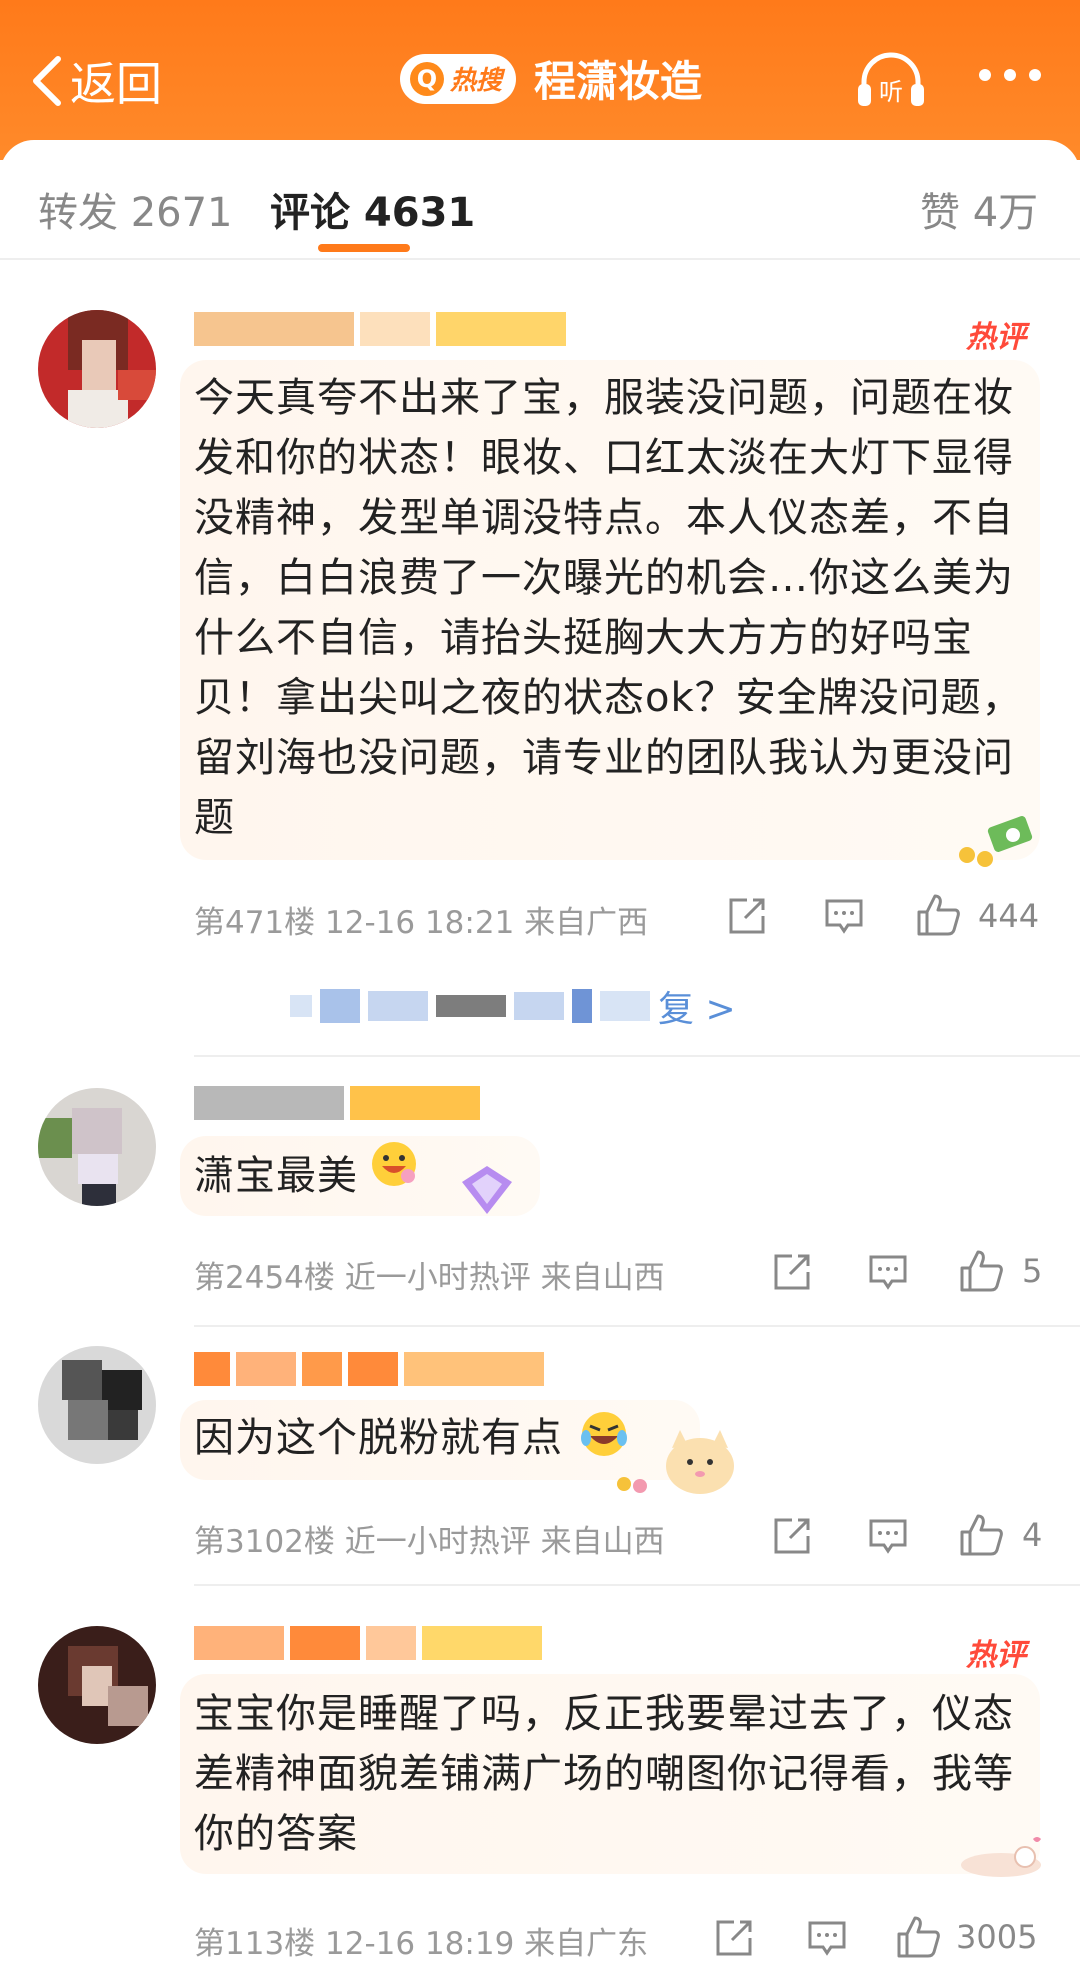  I want to click on view-replies-link: 复 >, so click(513, 1006).